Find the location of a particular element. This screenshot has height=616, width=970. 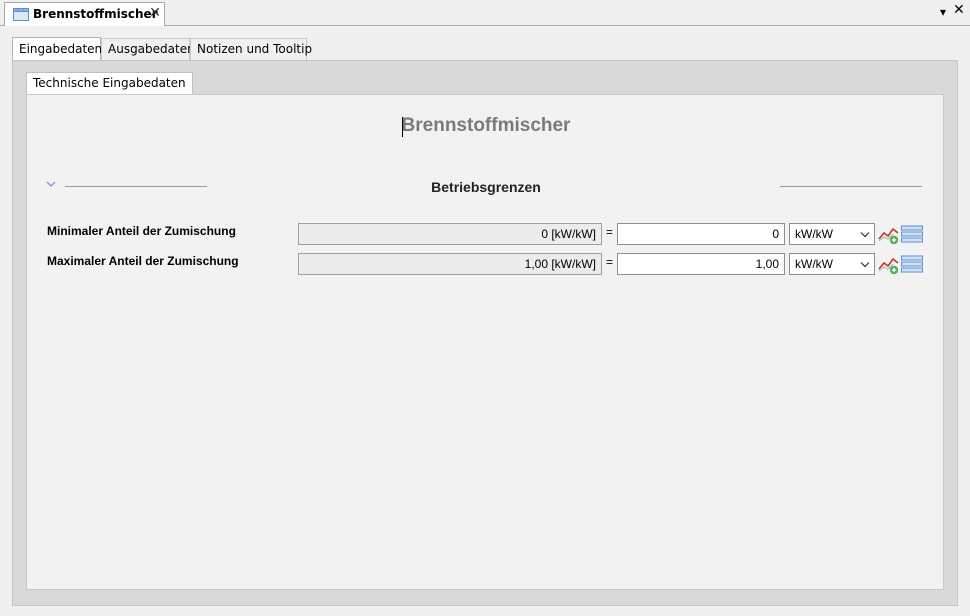

dropdown-menu-icon: ▾ is located at coordinates (943, 12).